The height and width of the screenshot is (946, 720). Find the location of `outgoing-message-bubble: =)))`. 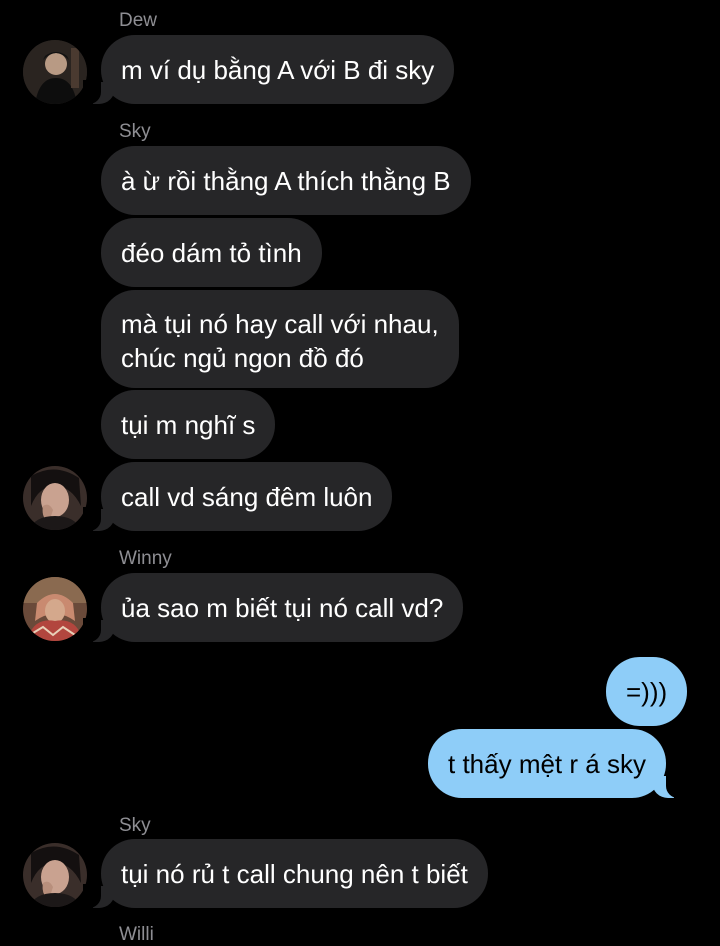

outgoing-message-bubble: =))) is located at coordinates (647, 691).